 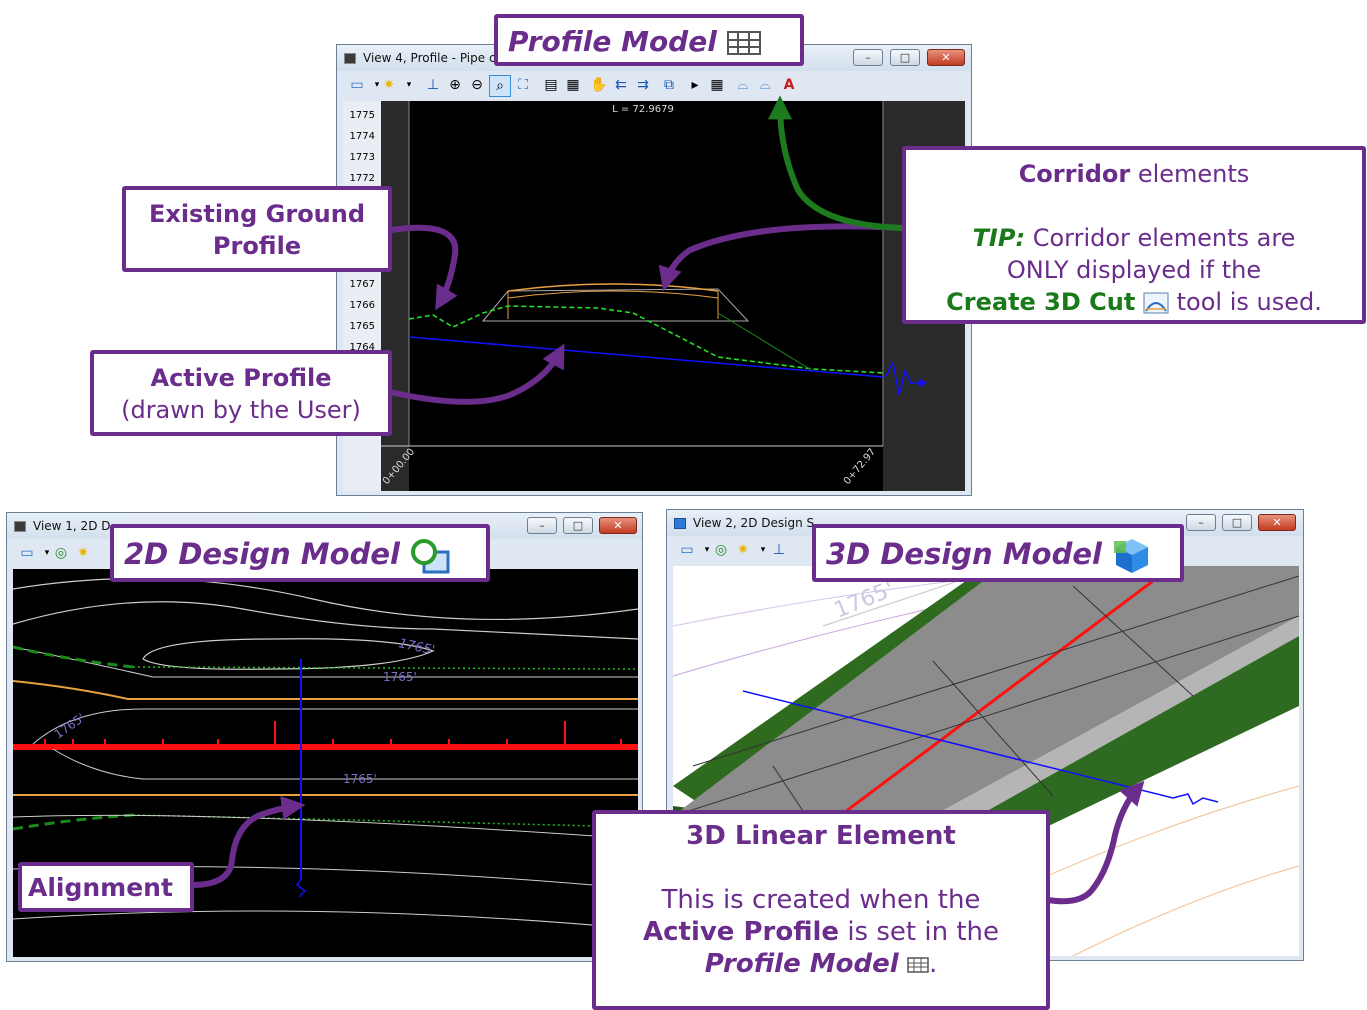 What do you see at coordinates (821, 900) in the screenshot?
I see `linear-element-line1: This is created when the` at bounding box center [821, 900].